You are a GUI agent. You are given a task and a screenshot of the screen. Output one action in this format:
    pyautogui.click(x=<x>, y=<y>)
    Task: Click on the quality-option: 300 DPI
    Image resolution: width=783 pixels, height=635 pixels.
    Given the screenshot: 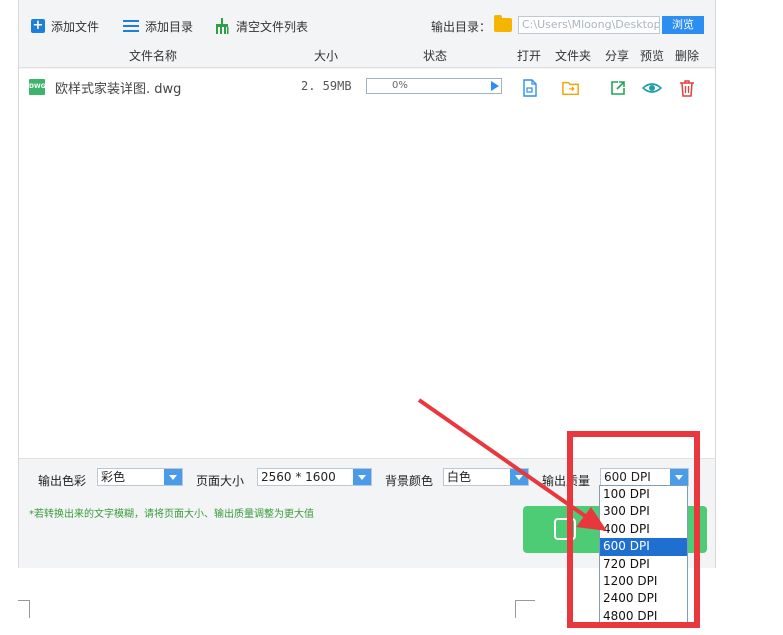 What is the action you would take?
    pyautogui.click(x=643, y=511)
    